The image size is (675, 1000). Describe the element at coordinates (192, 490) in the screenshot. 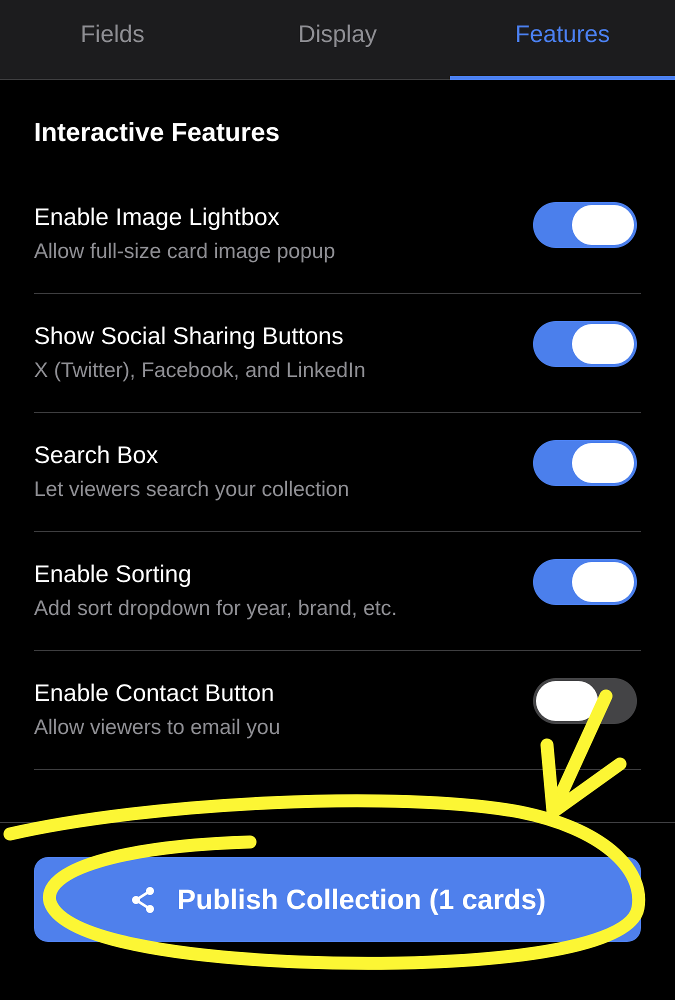

I see `setting-description: Let viewers search your collection` at that location.